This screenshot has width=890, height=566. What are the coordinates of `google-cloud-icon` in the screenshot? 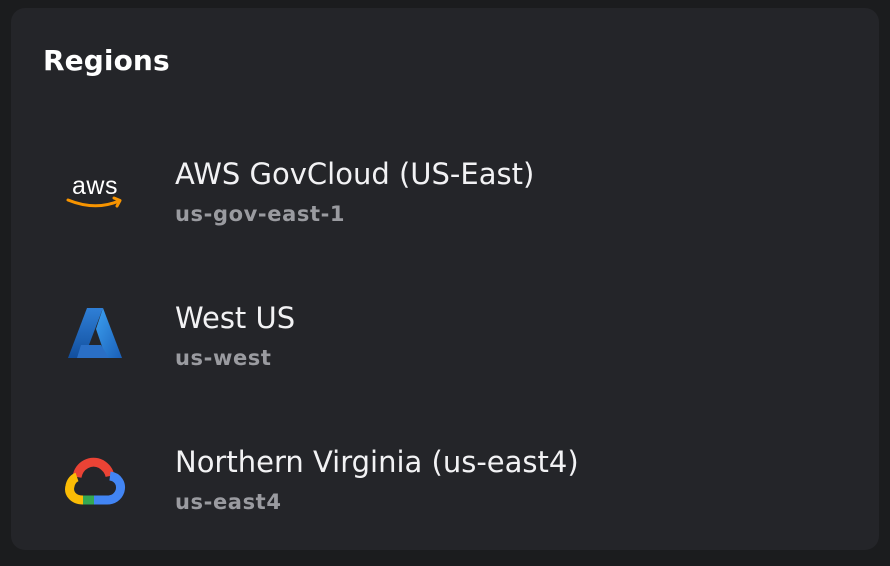 It's located at (95, 481).